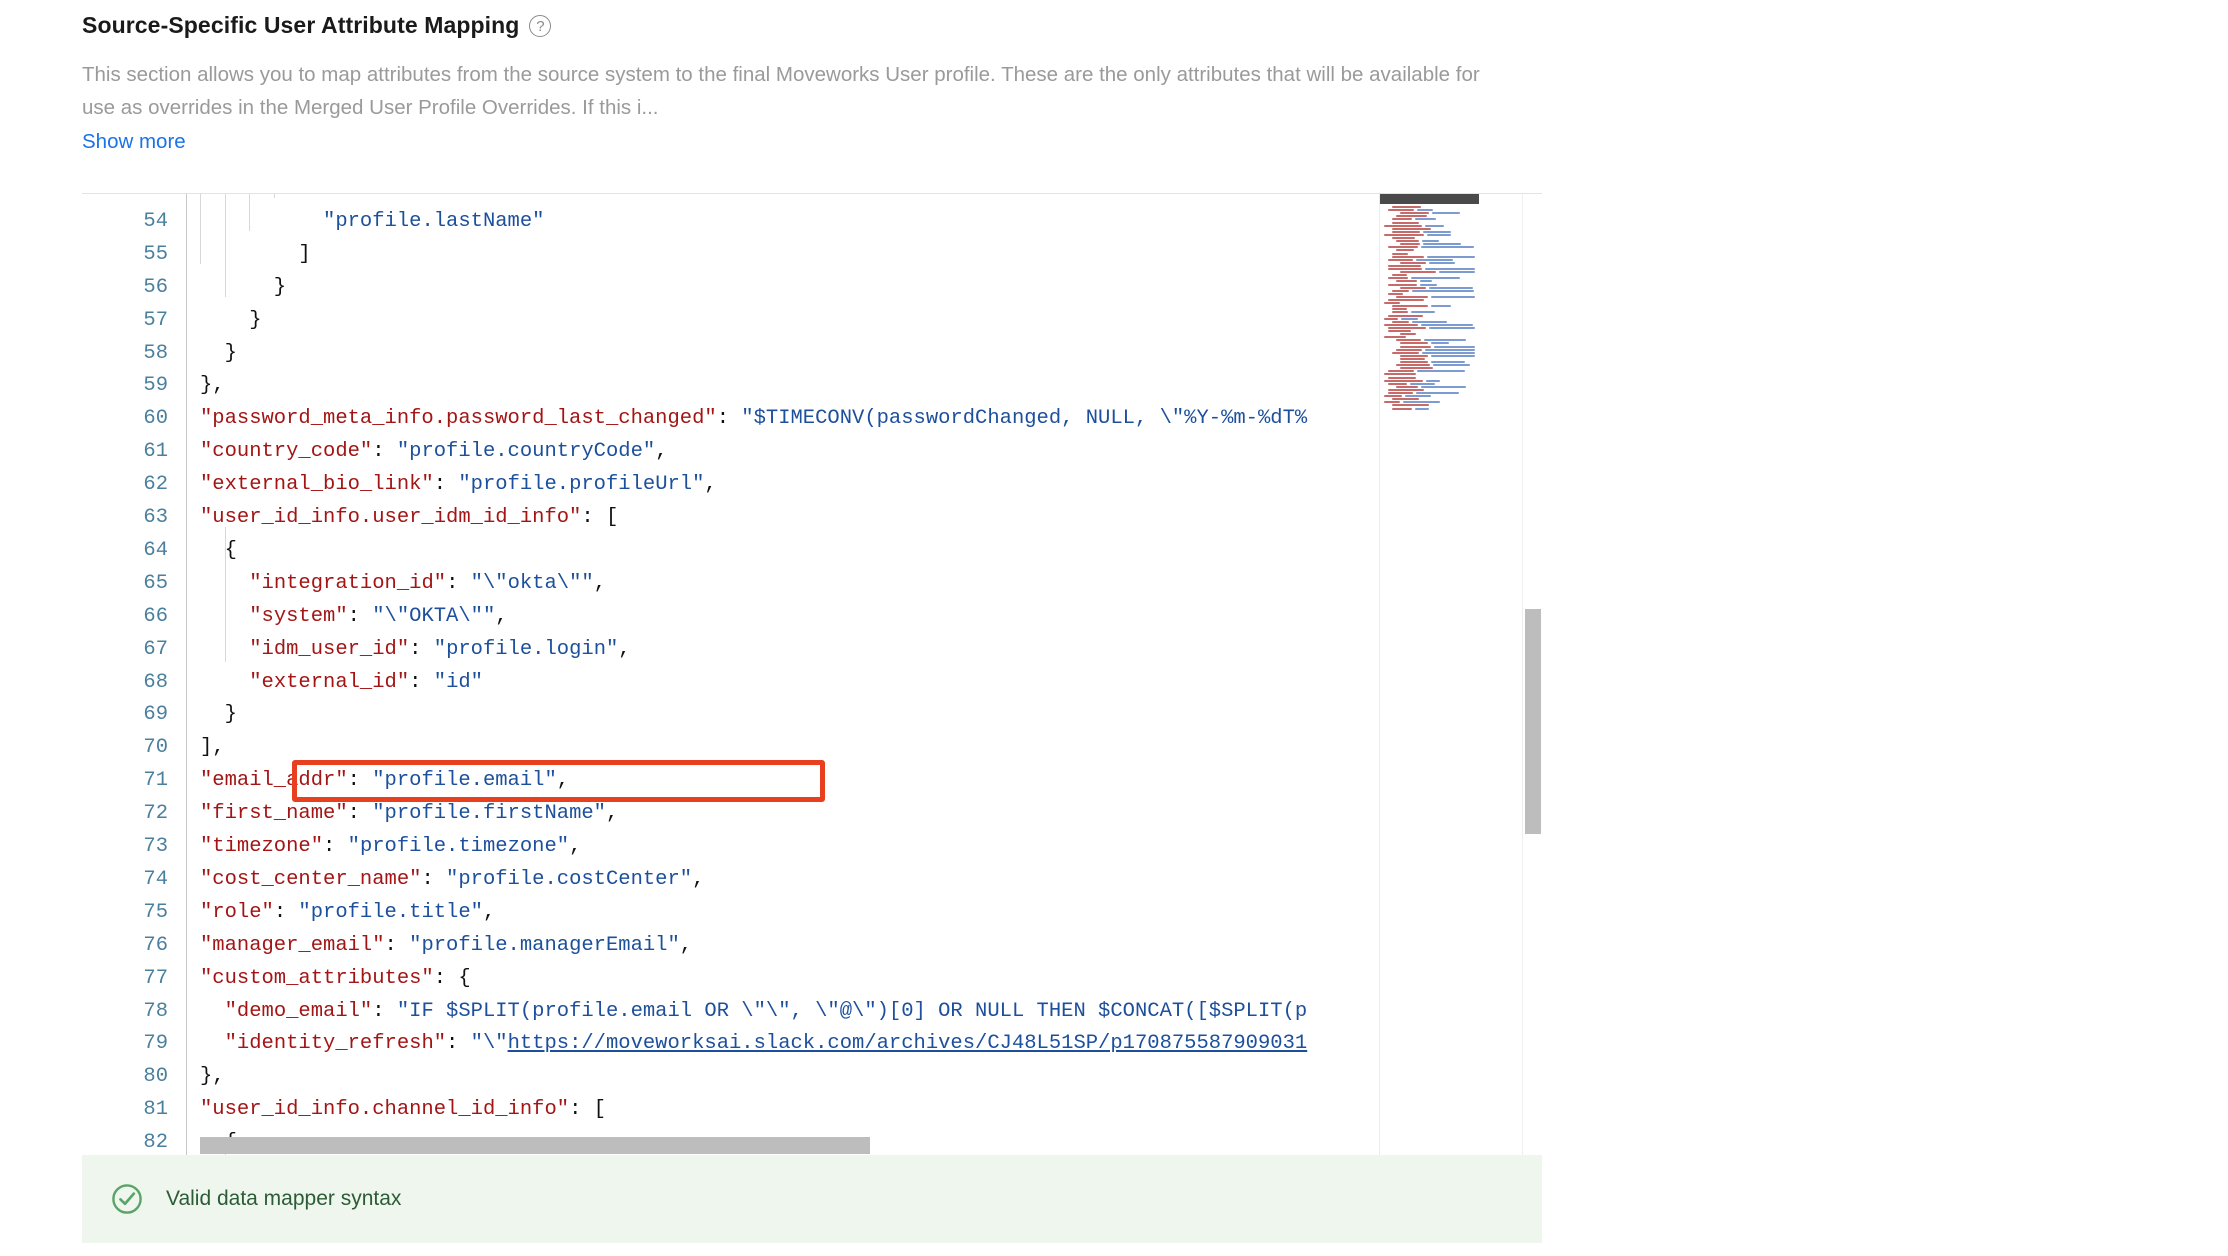  What do you see at coordinates (812, 321) in the screenshot?
I see `code-line: 57 }` at bounding box center [812, 321].